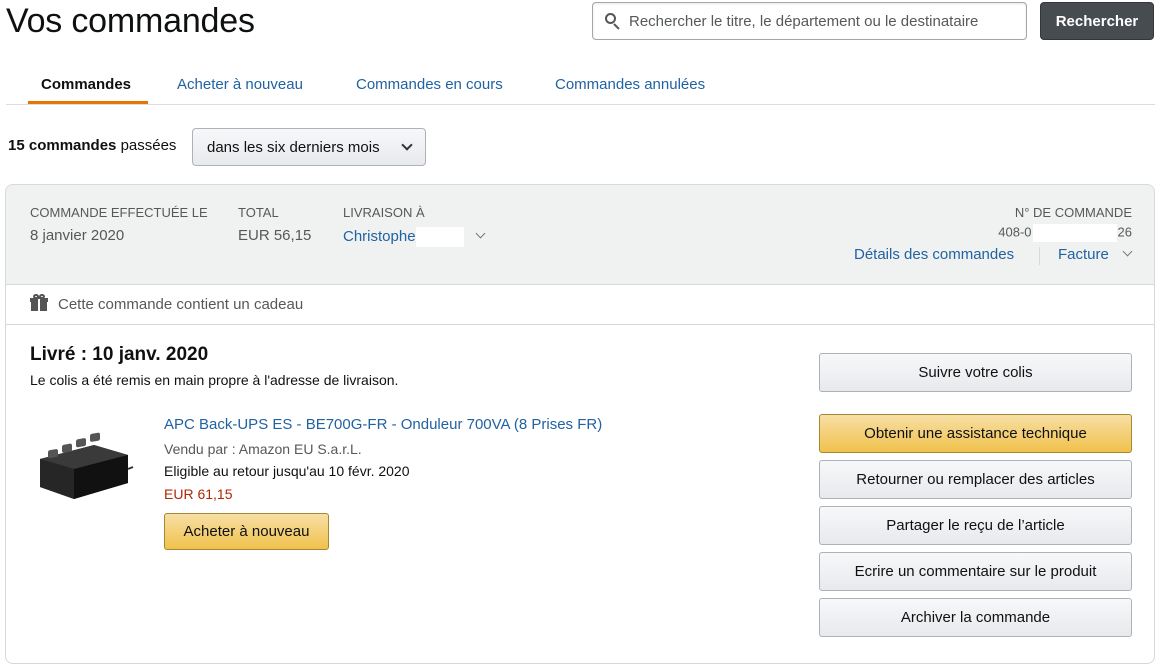 This screenshot has width=1160, height=668. I want to click on ship-to-recipient: Christophe, so click(403, 237).